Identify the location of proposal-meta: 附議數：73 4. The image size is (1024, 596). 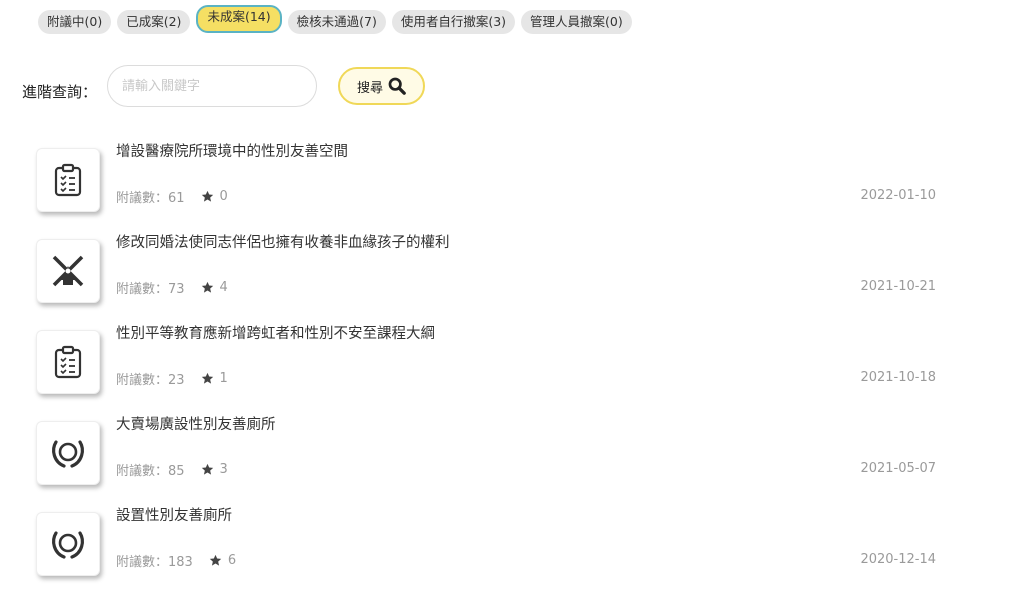
(172, 287).